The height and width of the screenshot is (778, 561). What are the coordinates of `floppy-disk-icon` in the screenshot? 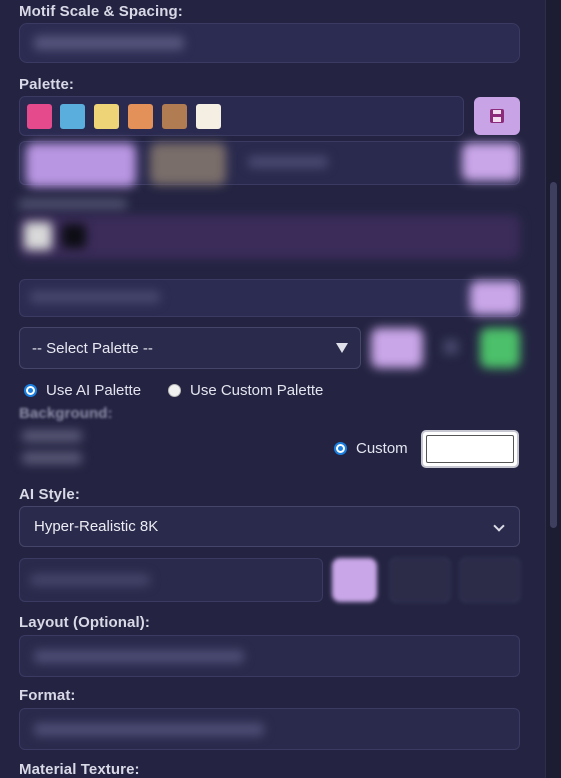 It's located at (497, 116).